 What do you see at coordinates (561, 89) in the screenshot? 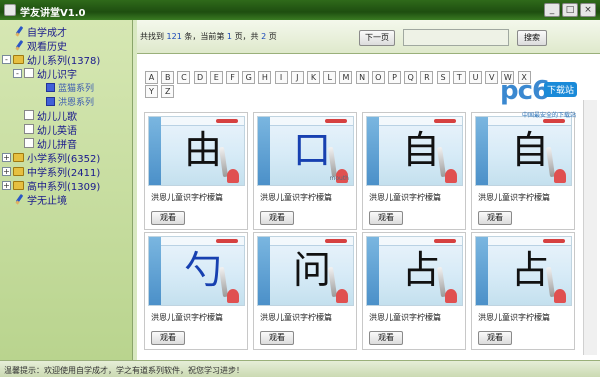
I see `watermark-badge: 下载站` at bounding box center [561, 89].